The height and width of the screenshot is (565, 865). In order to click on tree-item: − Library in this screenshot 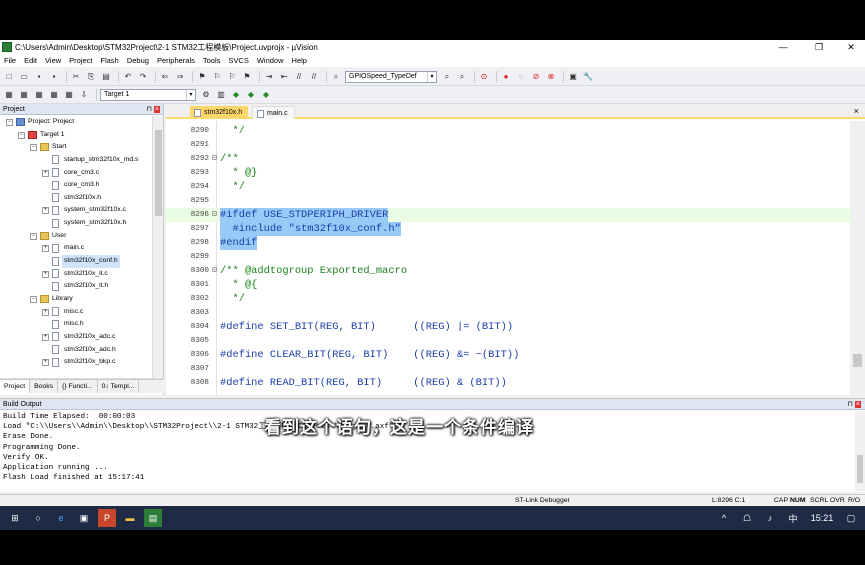, I will do `click(76, 299)`.